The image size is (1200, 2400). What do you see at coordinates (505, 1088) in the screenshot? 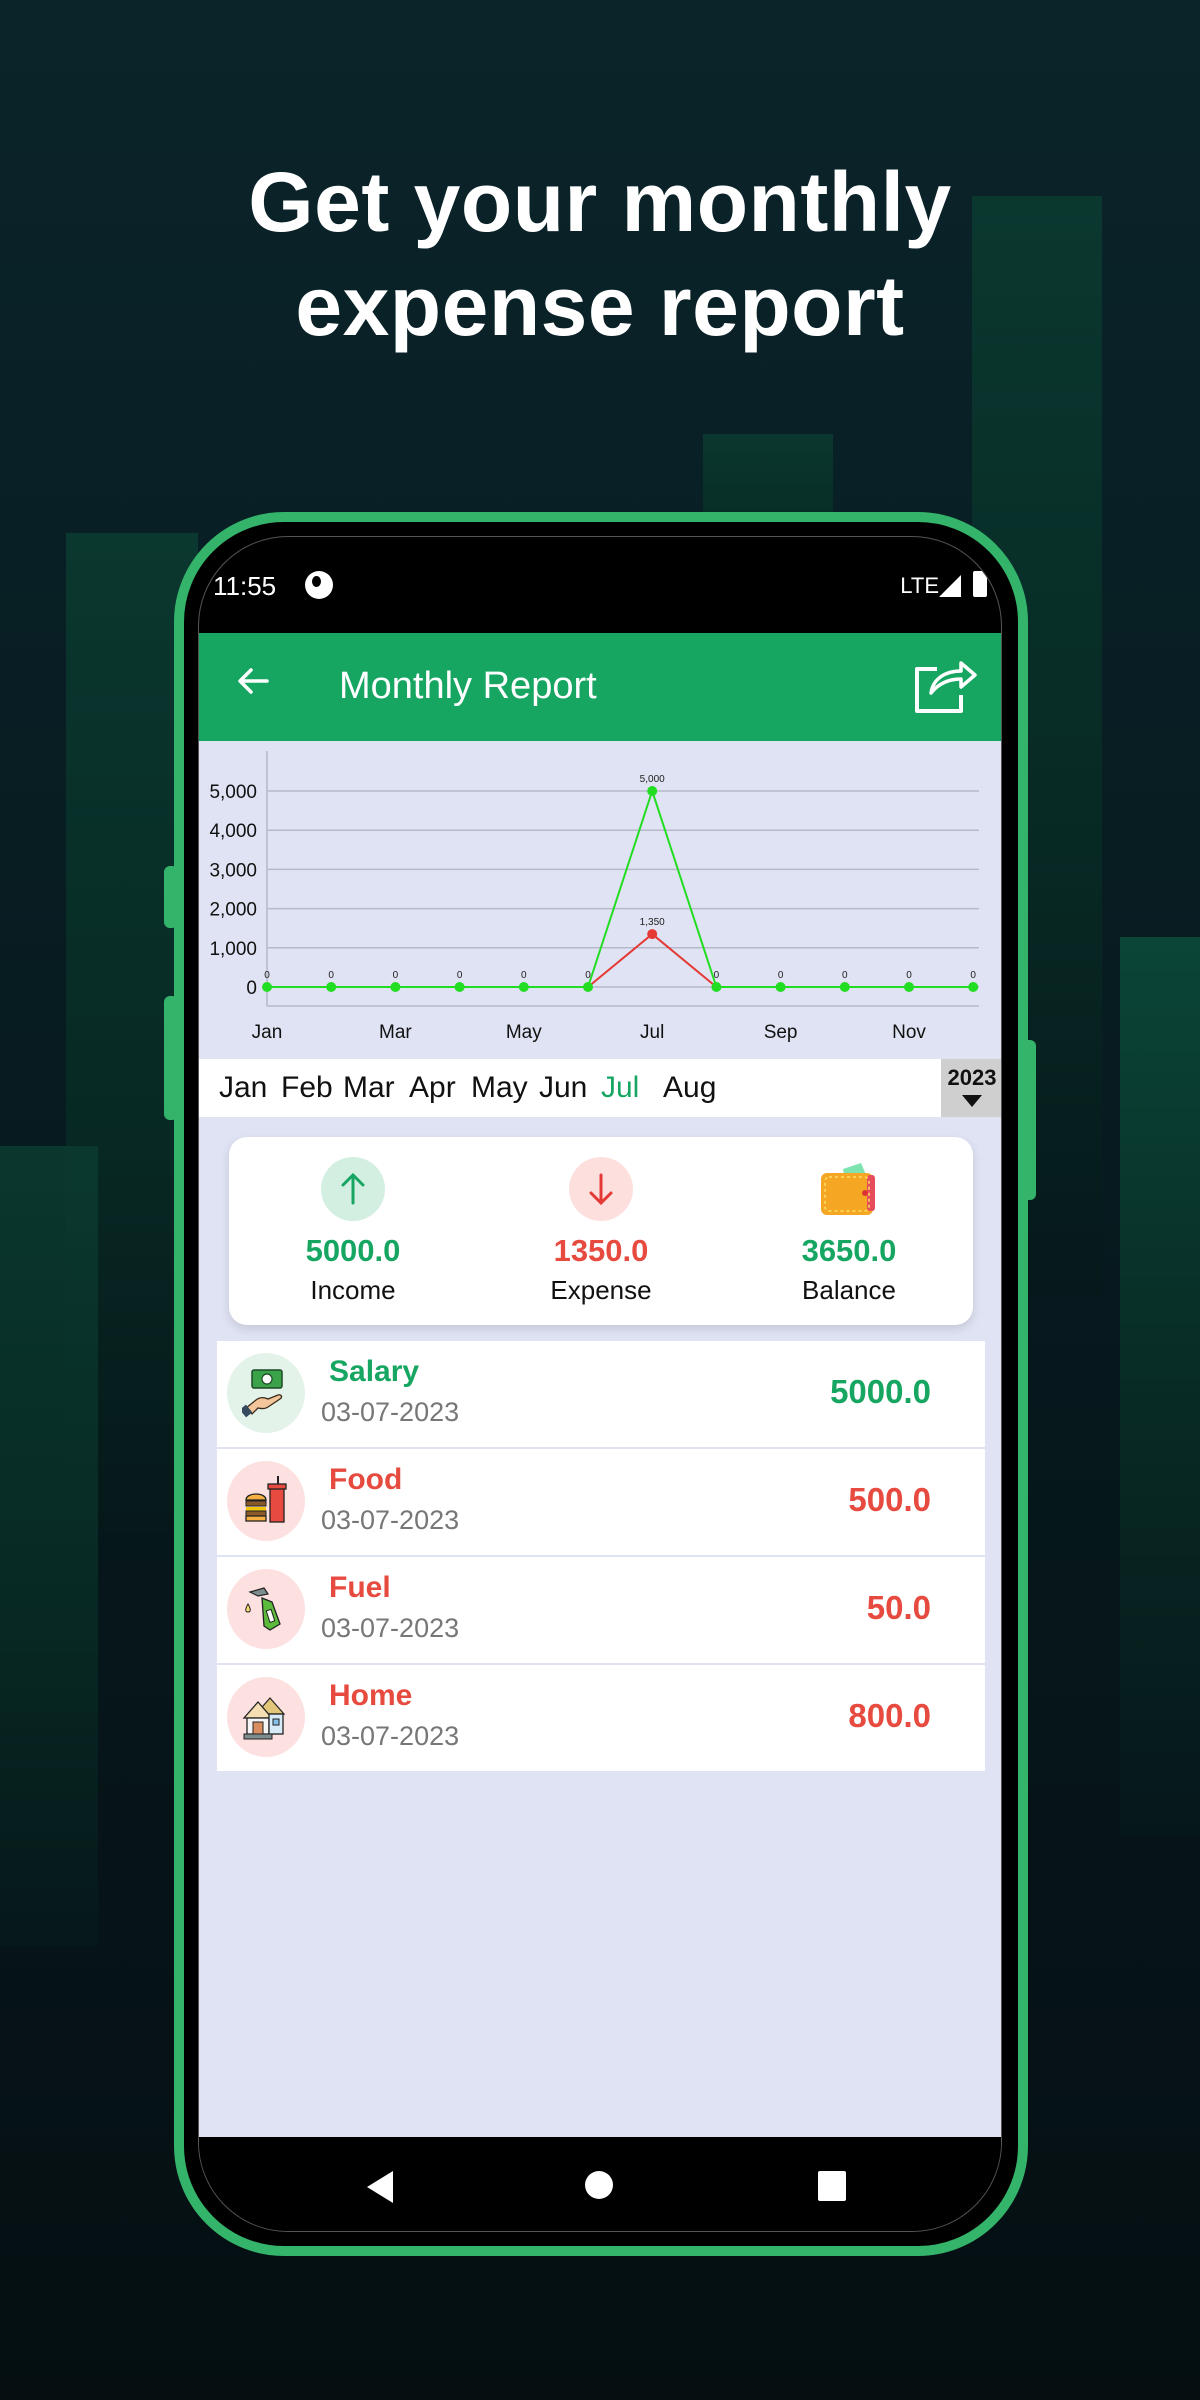
I see `month-tab-may: May` at bounding box center [505, 1088].